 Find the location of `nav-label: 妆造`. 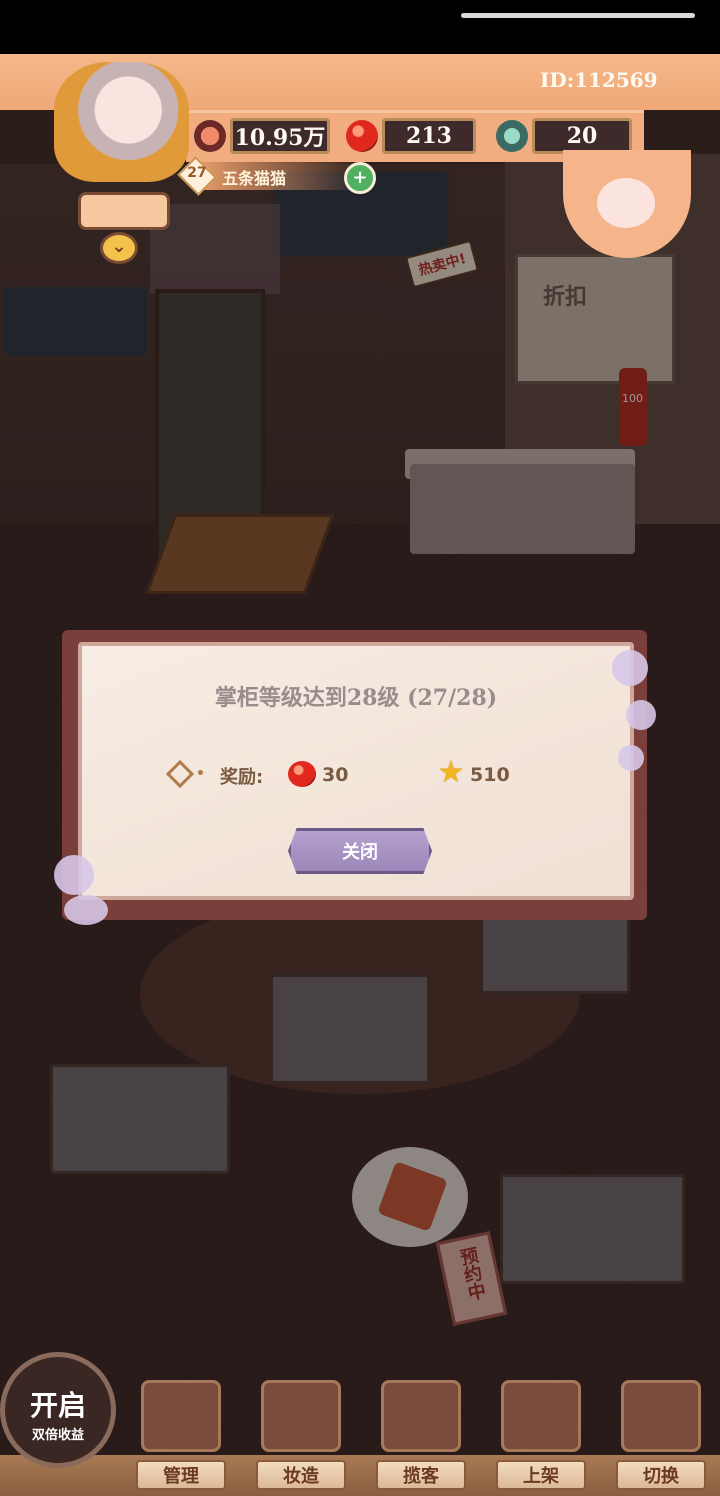

nav-label: 妆造 is located at coordinates (301, 1475).